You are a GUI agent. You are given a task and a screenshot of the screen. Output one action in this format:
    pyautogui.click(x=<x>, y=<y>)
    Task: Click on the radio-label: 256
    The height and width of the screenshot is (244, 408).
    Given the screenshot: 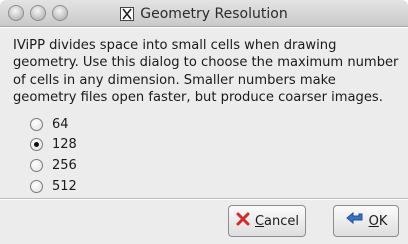 What is the action you would take?
    pyautogui.click(x=64, y=165)
    